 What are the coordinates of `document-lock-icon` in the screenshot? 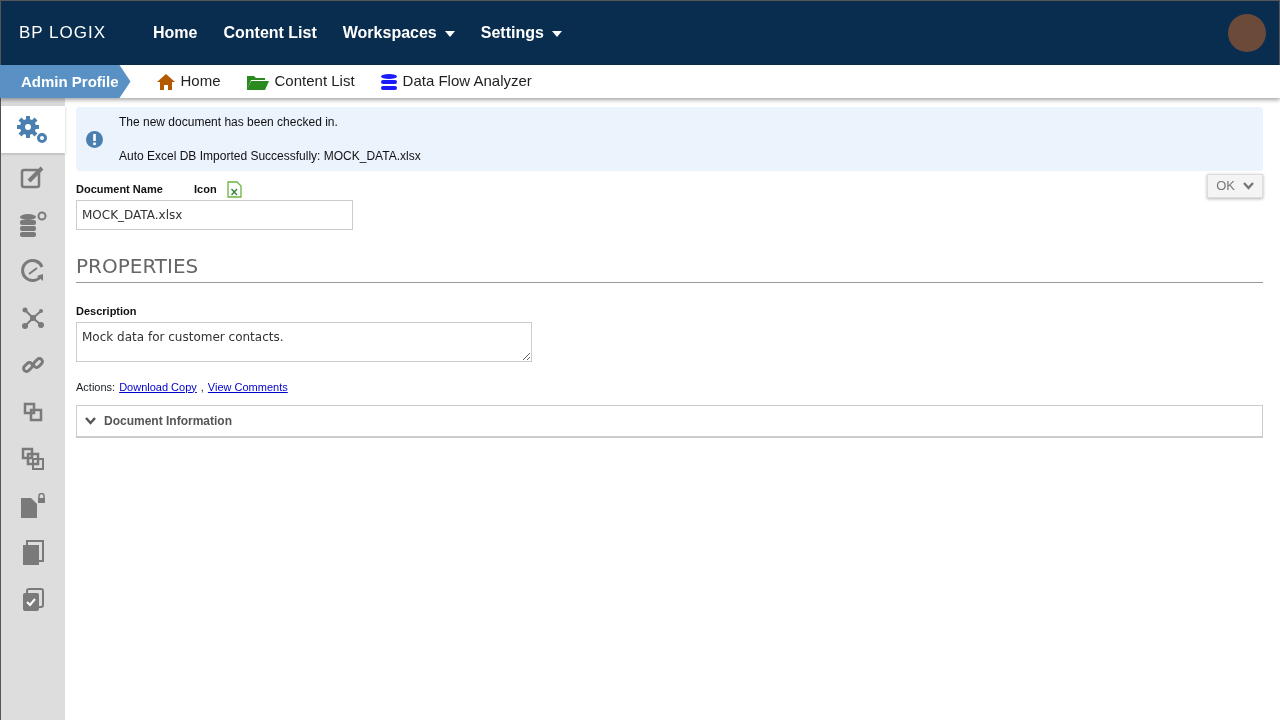 It's located at (33, 505).